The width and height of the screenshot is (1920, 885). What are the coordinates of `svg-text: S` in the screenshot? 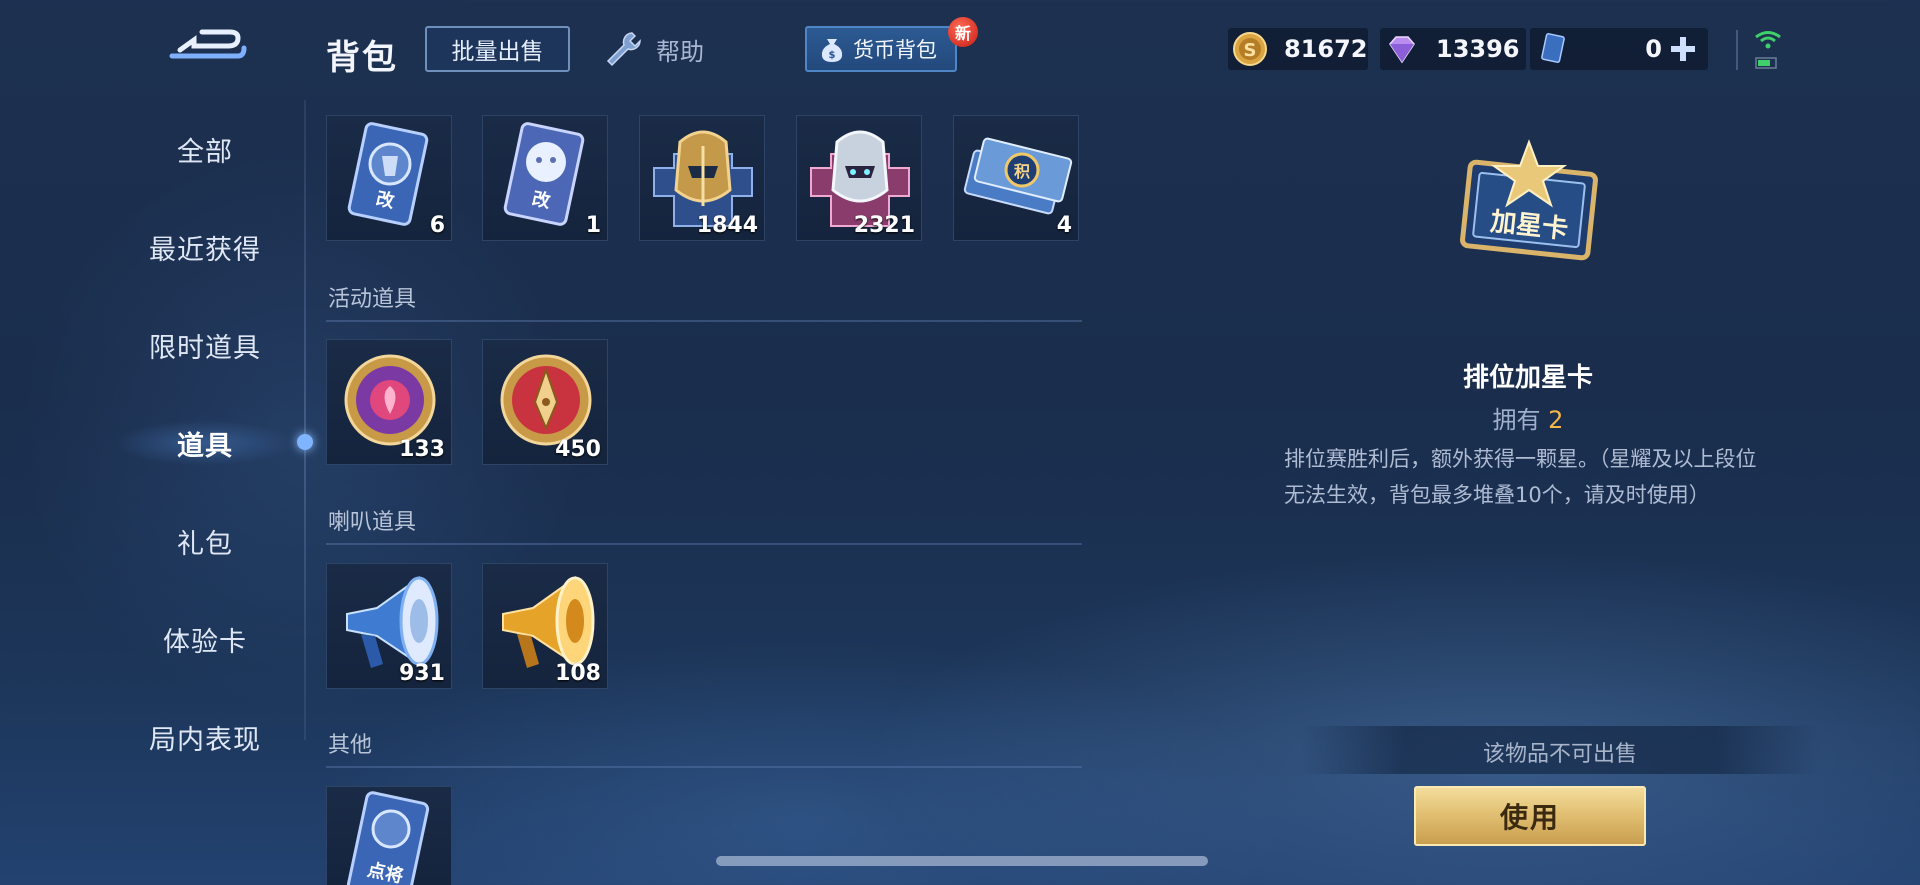 It's located at (1250, 50).